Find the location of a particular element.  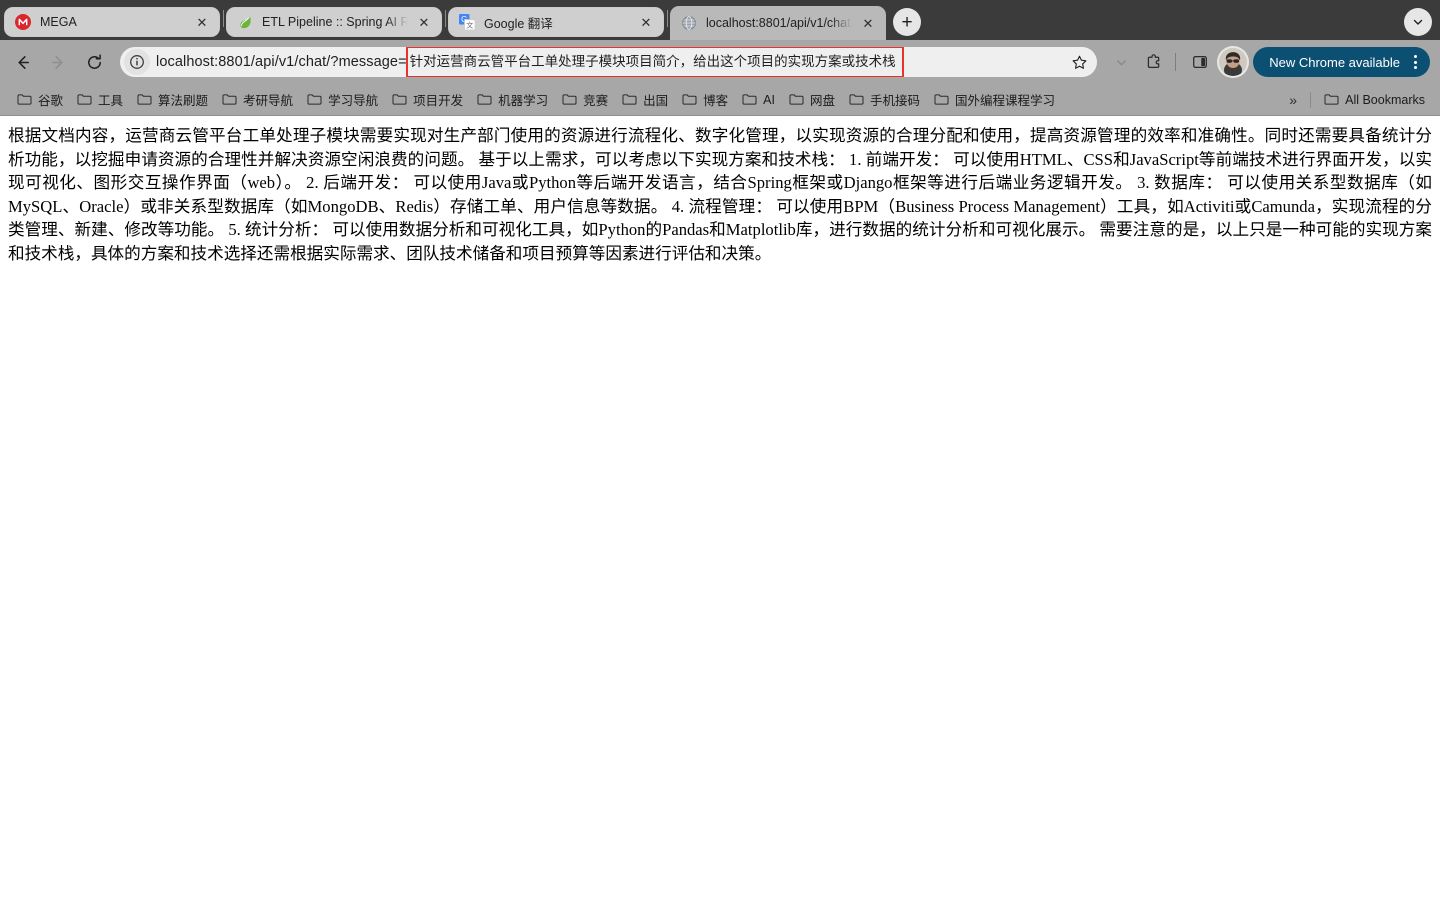

bookmark-folder-jiqixuexi: 机器学习 is located at coordinates (512, 100).